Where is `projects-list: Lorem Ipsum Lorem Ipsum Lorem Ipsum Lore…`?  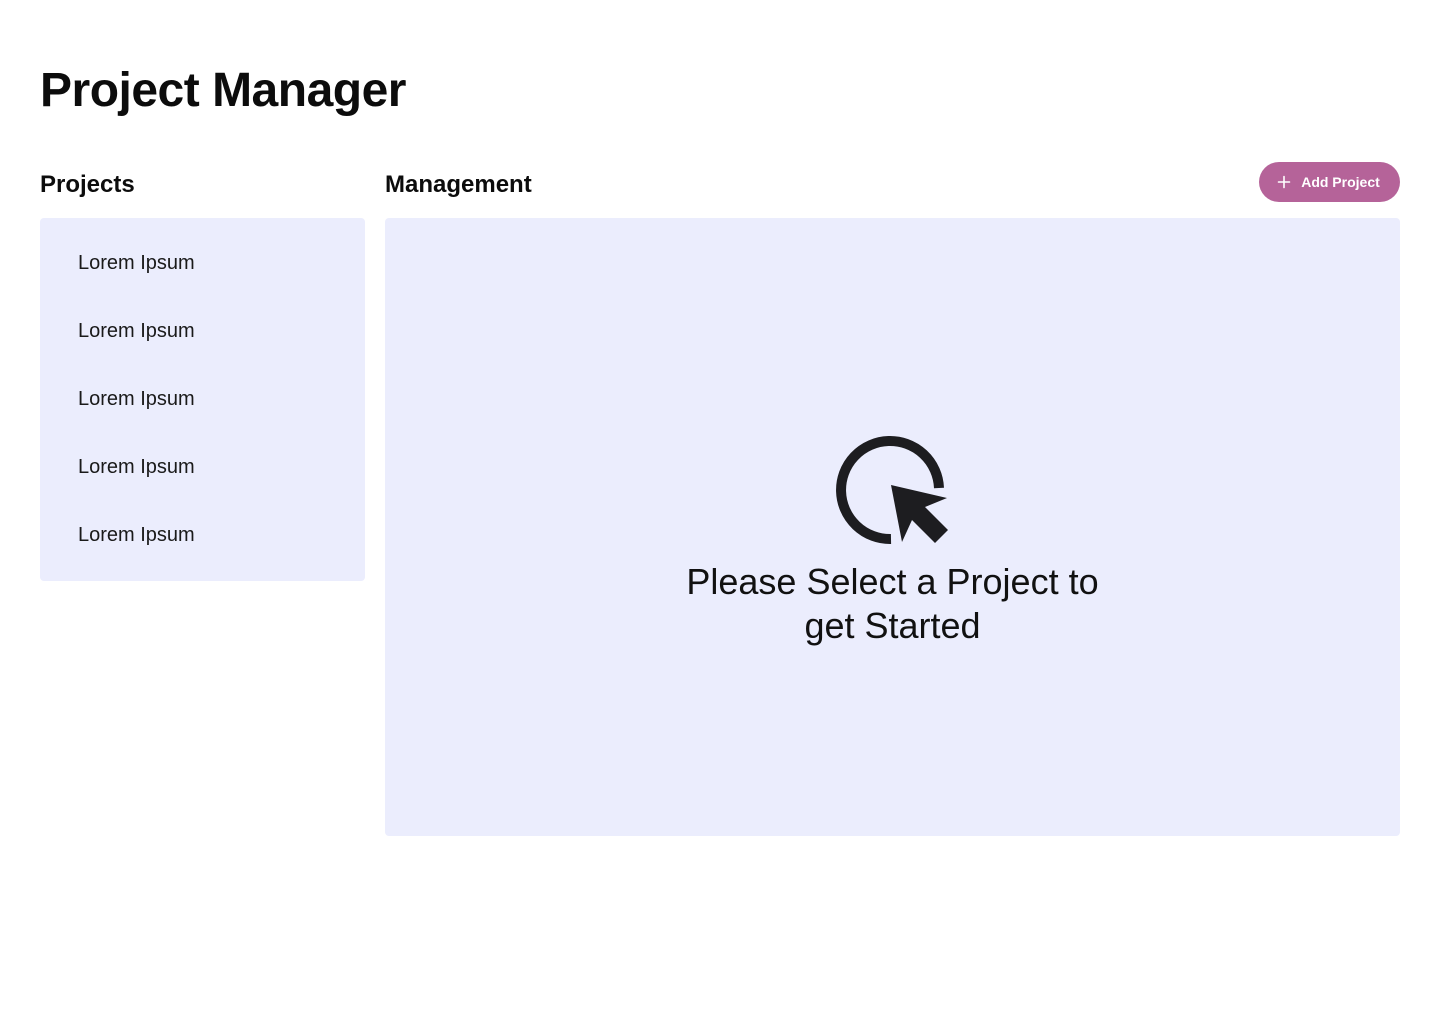 projects-list: Lorem Ipsum Lorem Ipsum Lorem Ipsum Lore… is located at coordinates (202, 399).